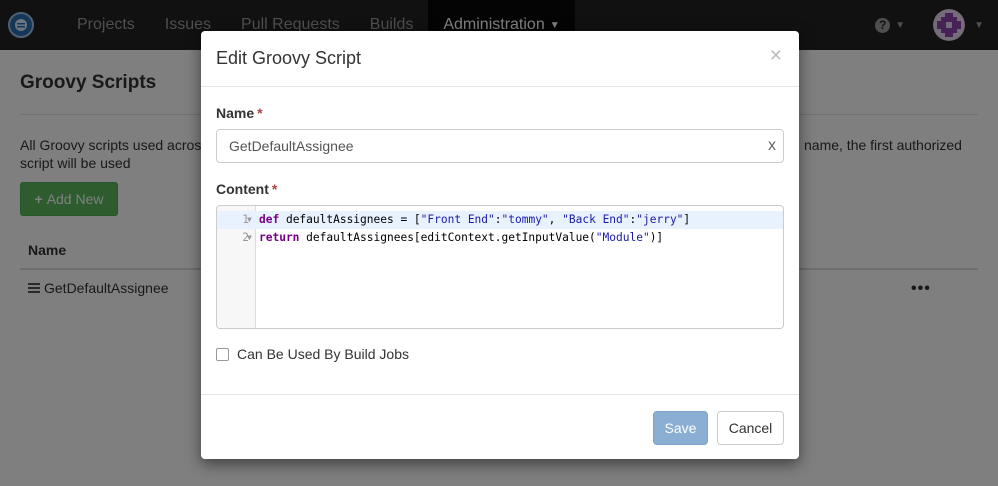 The height and width of the screenshot is (486, 998). Describe the element at coordinates (235, 113) in the screenshot. I see `name-label-text: Name` at that location.